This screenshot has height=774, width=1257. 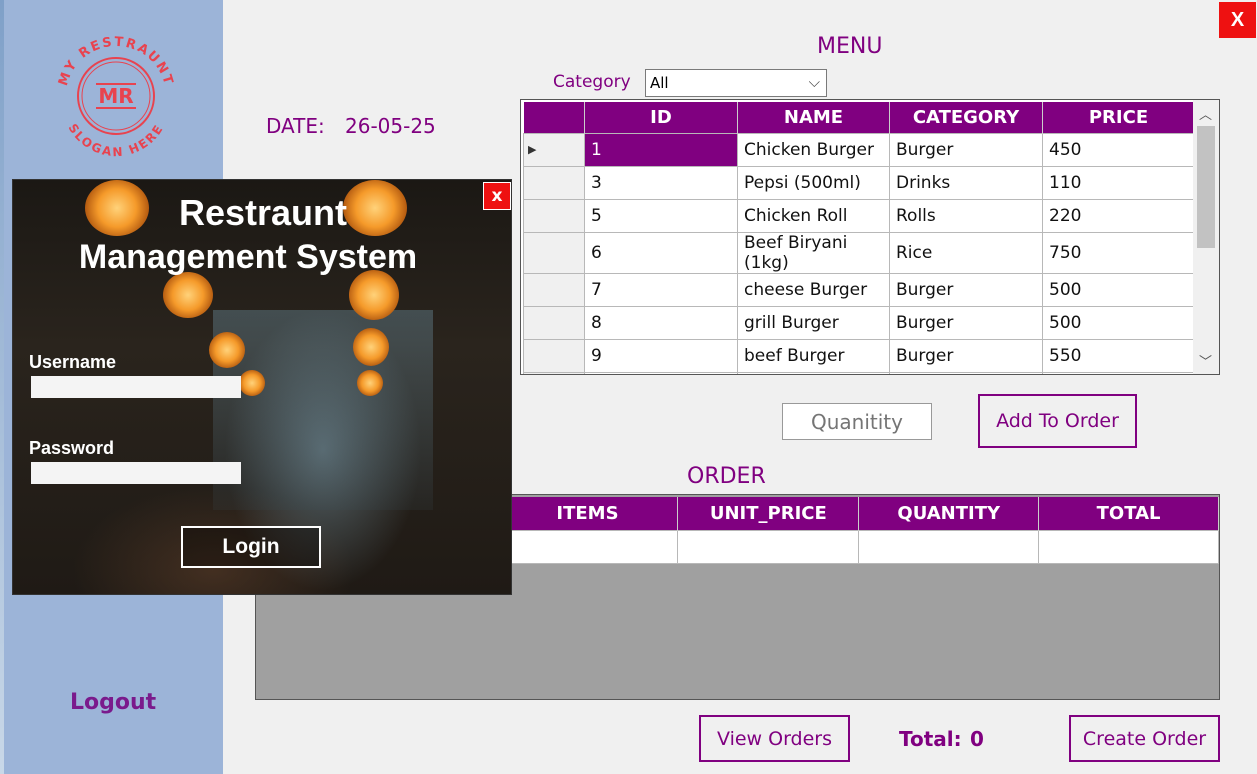 What do you see at coordinates (661, 289) in the screenshot?
I see `cell-id: 7` at bounding box center [661, 289].